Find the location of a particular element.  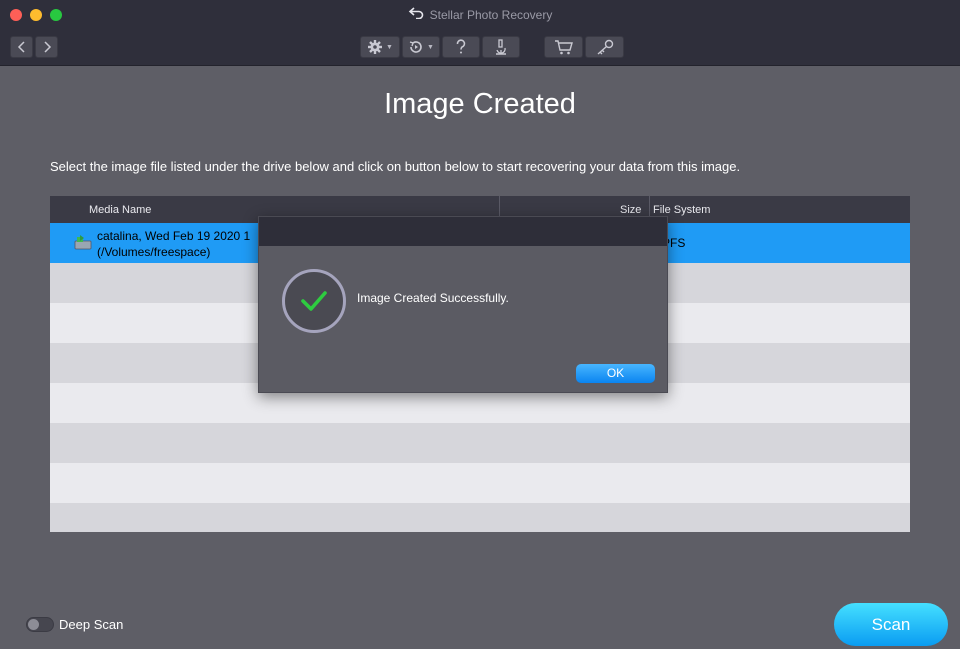

help-button is located at coordinates (461, 47).